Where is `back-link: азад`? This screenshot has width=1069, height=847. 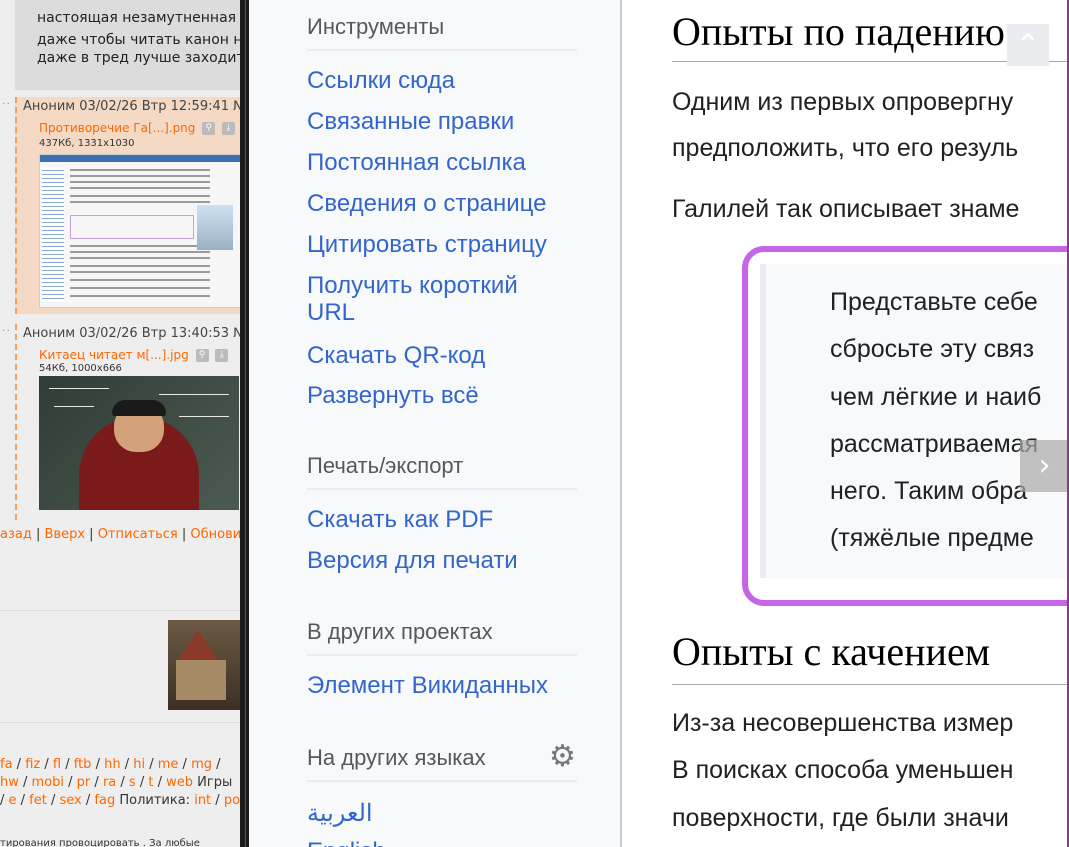 back-link: азад is located at coordinates (16, 534).